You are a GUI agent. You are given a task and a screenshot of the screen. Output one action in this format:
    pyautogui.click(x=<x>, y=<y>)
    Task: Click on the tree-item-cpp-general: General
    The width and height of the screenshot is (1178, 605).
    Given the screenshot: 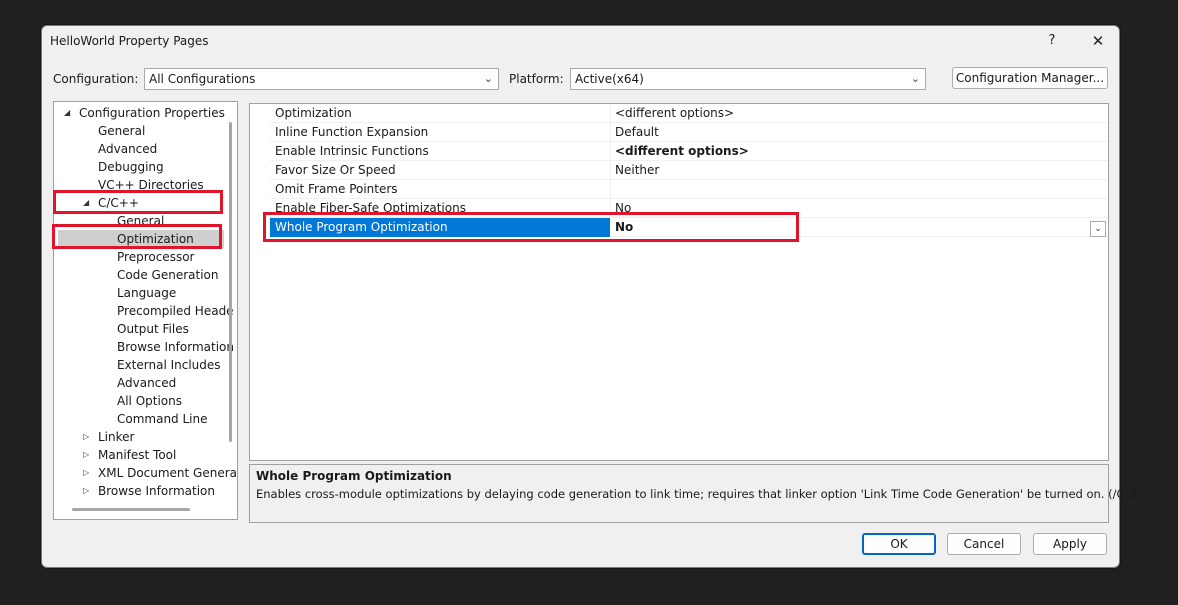 What is the action you would take?
    pyautogui.click(x=140, y=221)
    